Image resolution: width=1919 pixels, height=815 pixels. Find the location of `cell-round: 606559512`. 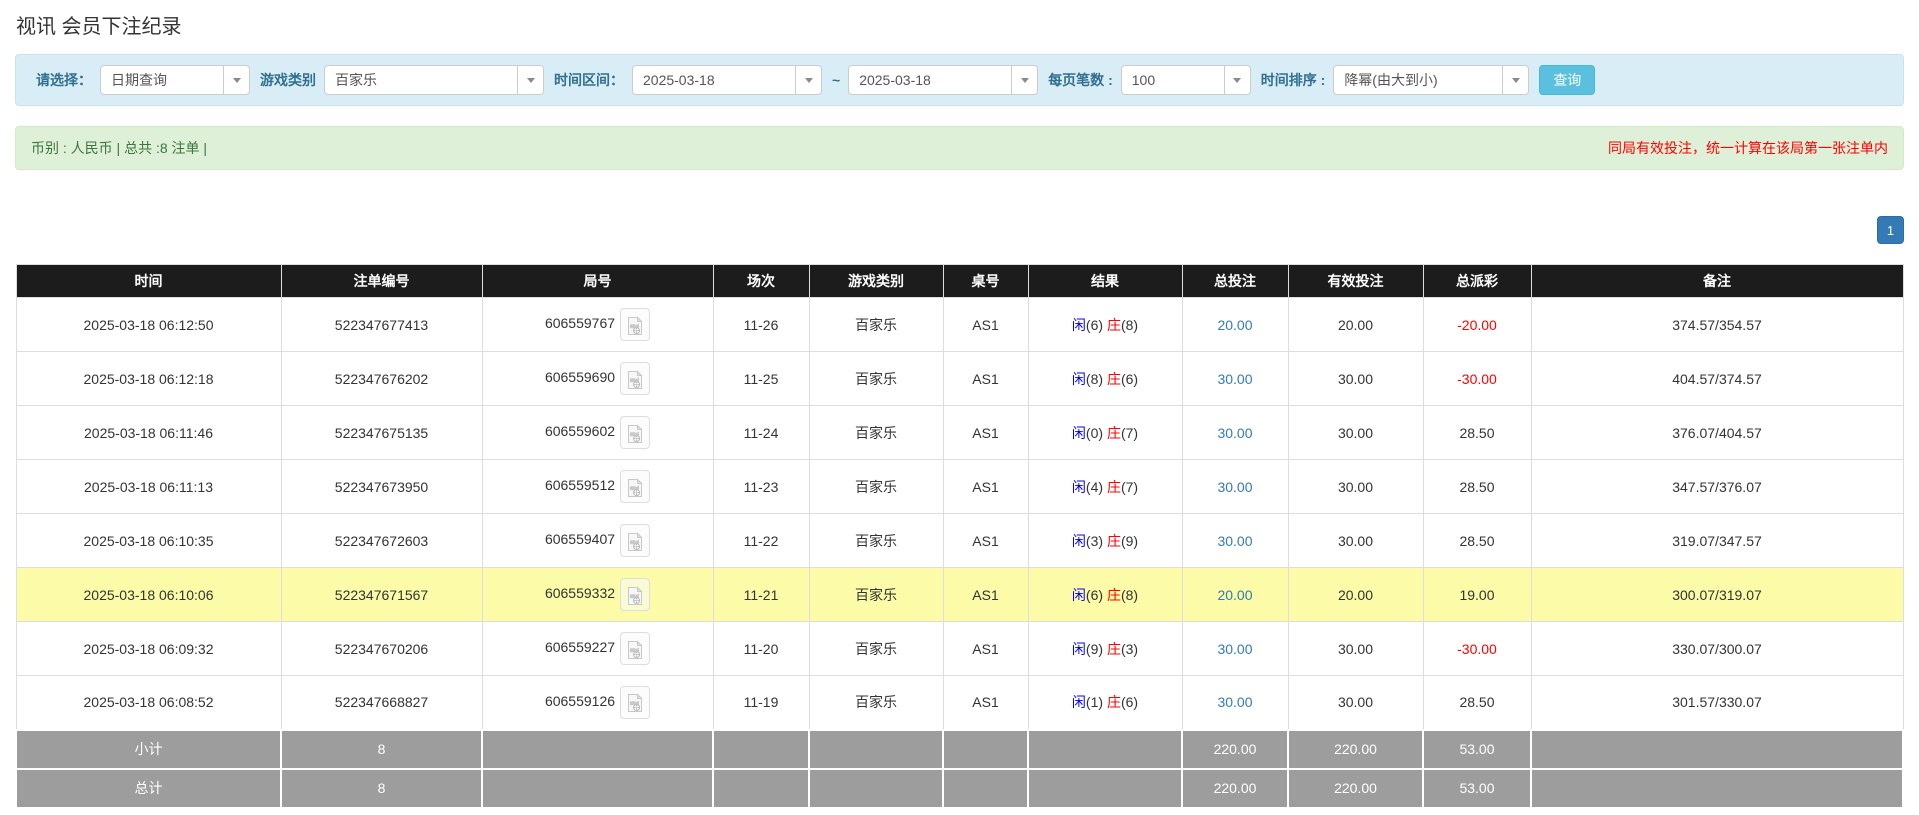

cell-round: 606559512 is located at coordinates (597, 486).